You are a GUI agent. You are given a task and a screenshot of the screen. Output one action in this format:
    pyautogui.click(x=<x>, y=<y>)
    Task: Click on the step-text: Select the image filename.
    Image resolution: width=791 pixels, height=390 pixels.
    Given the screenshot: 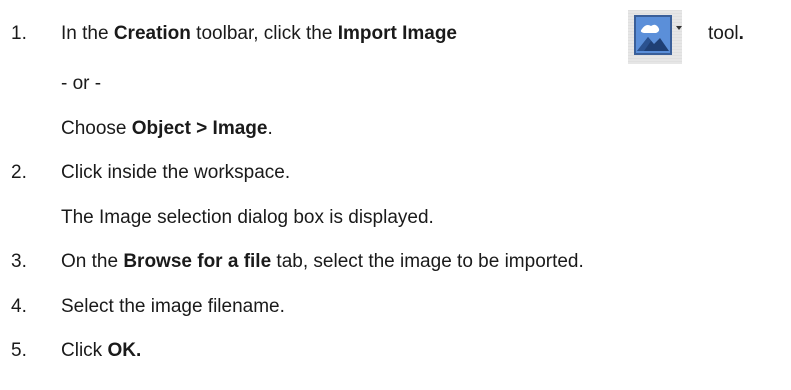 What is the action you would take?
    pyautogui.click(x=173, y=306)
    